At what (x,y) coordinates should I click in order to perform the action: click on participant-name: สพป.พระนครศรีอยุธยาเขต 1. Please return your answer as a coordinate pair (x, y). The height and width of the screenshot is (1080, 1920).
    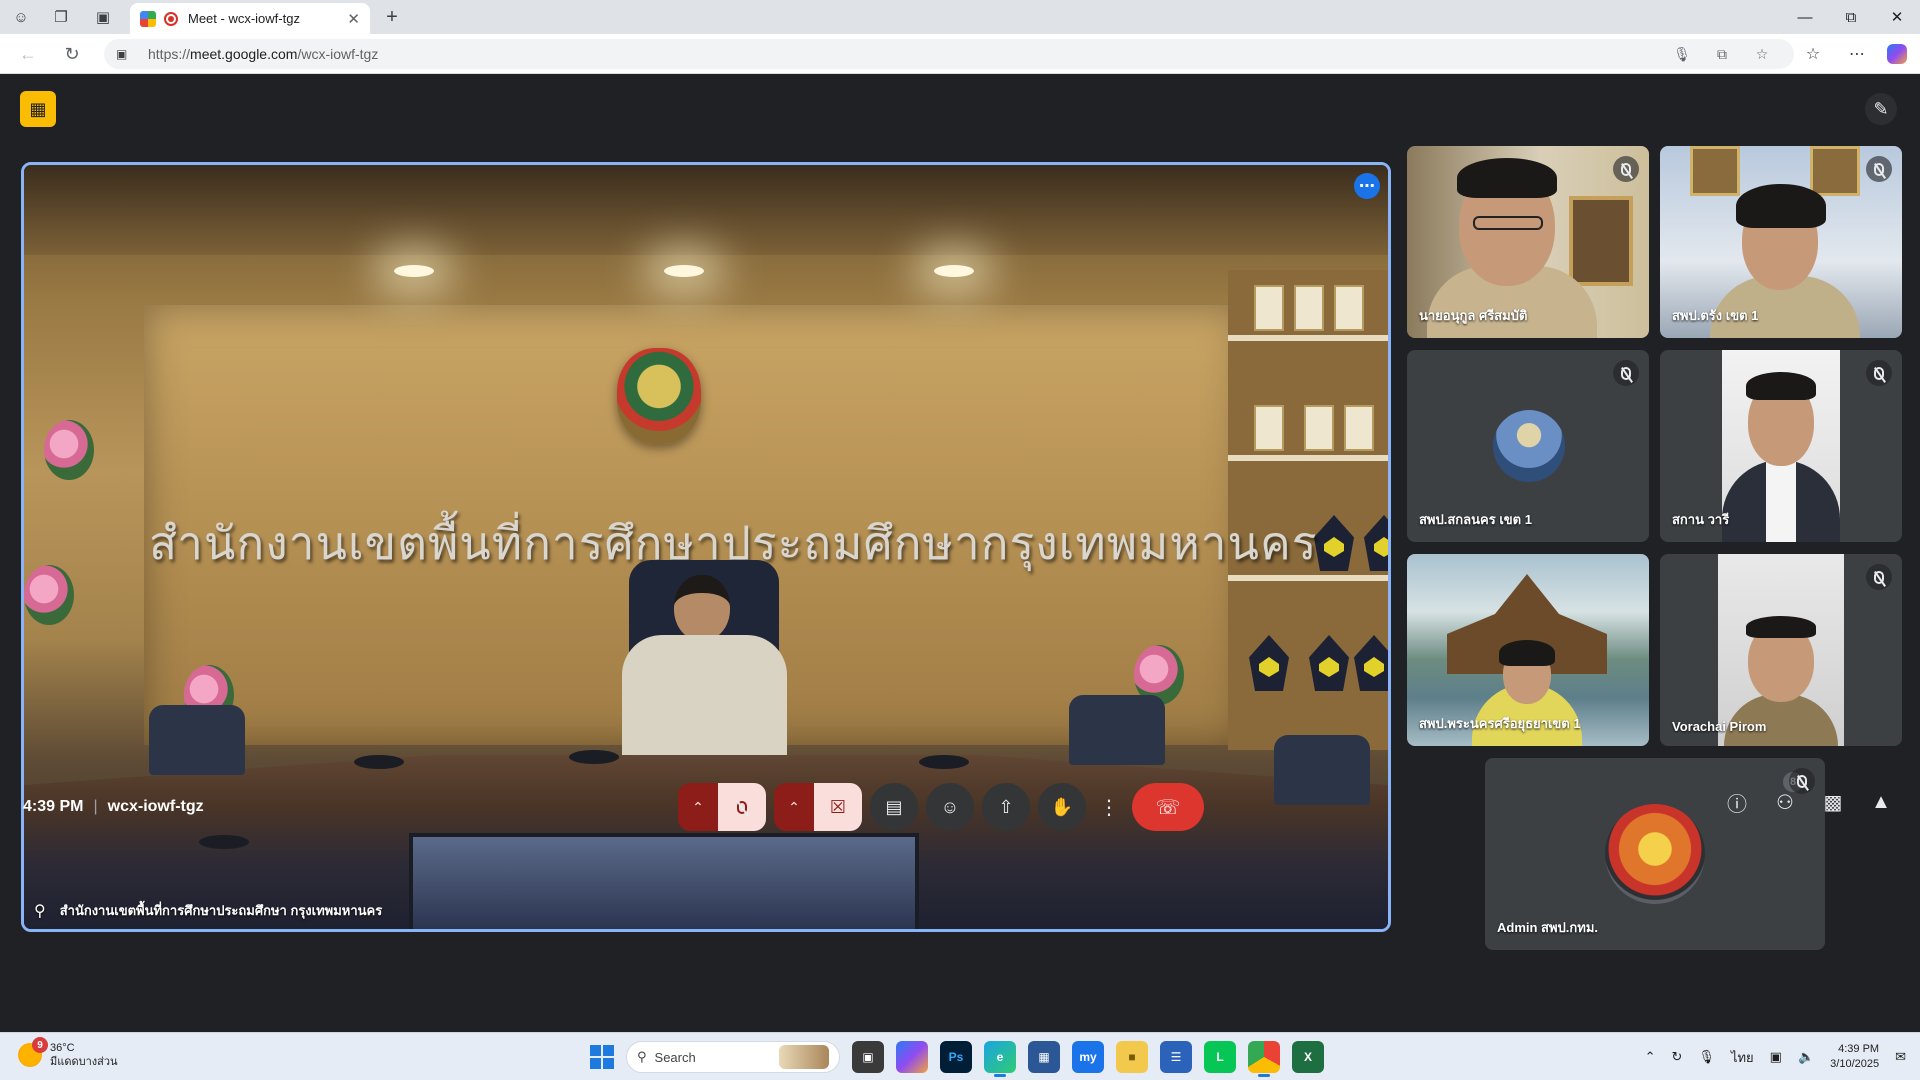
    Looking at the image, I should click on (1500, 723).